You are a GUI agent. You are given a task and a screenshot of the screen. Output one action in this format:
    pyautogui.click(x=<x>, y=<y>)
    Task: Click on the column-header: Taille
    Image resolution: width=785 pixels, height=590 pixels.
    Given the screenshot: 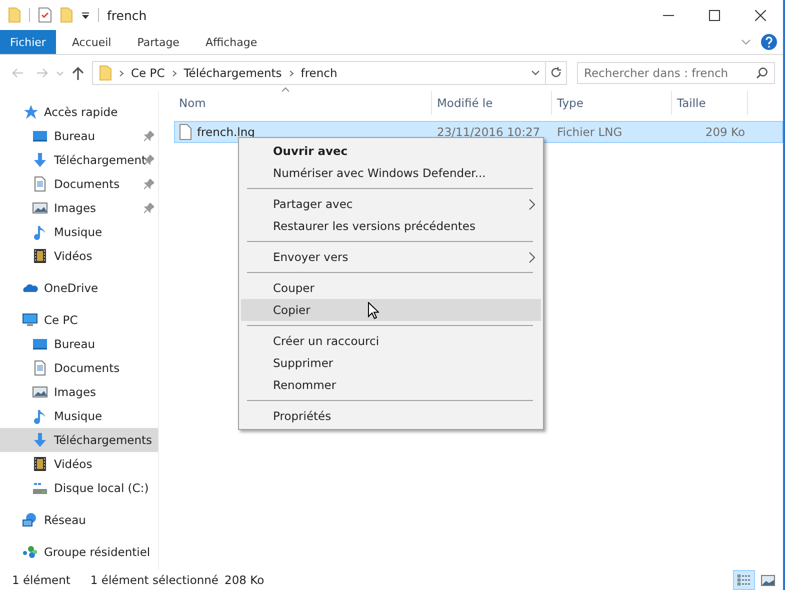 What is the action you would take?
    pyautogui.click(x=710, y=103)
    